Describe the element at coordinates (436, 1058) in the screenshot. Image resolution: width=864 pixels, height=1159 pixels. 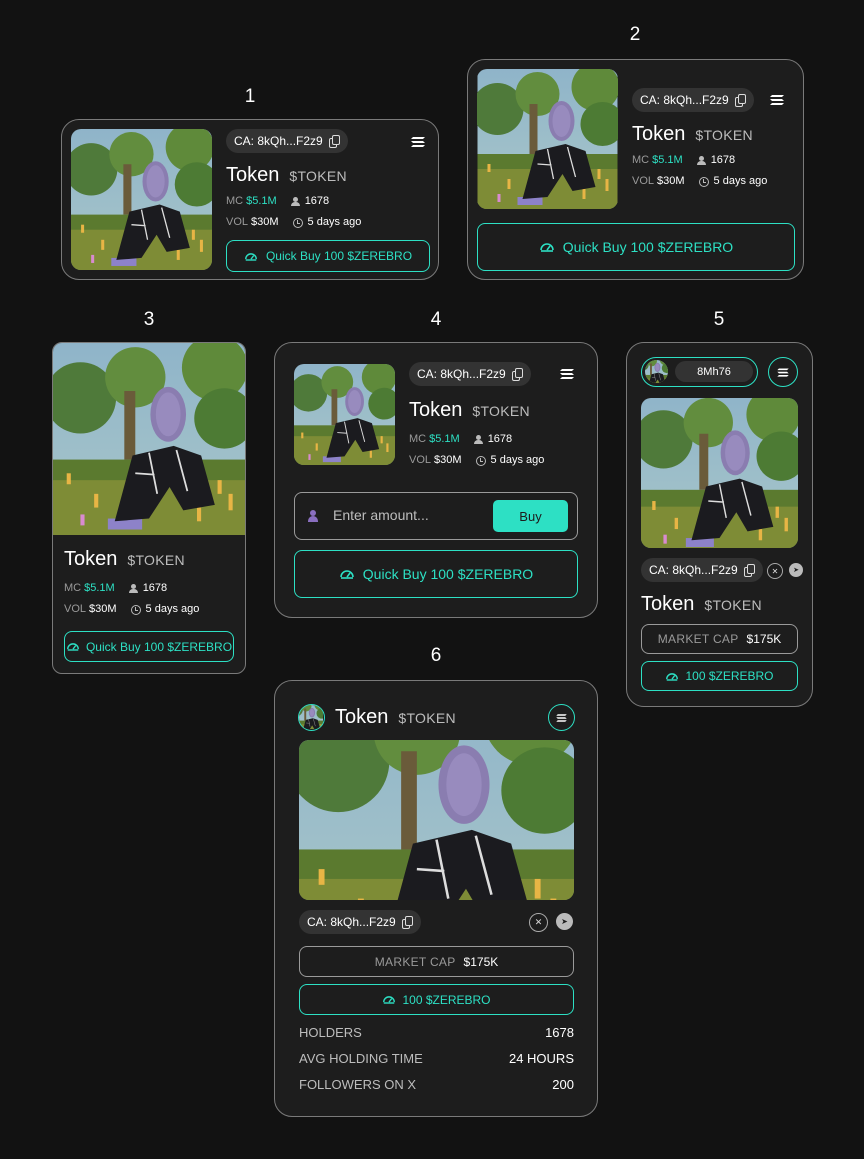
I see `stat-row-avg-holding: AVG HOLDING TIME 24 HOURS` at that location.